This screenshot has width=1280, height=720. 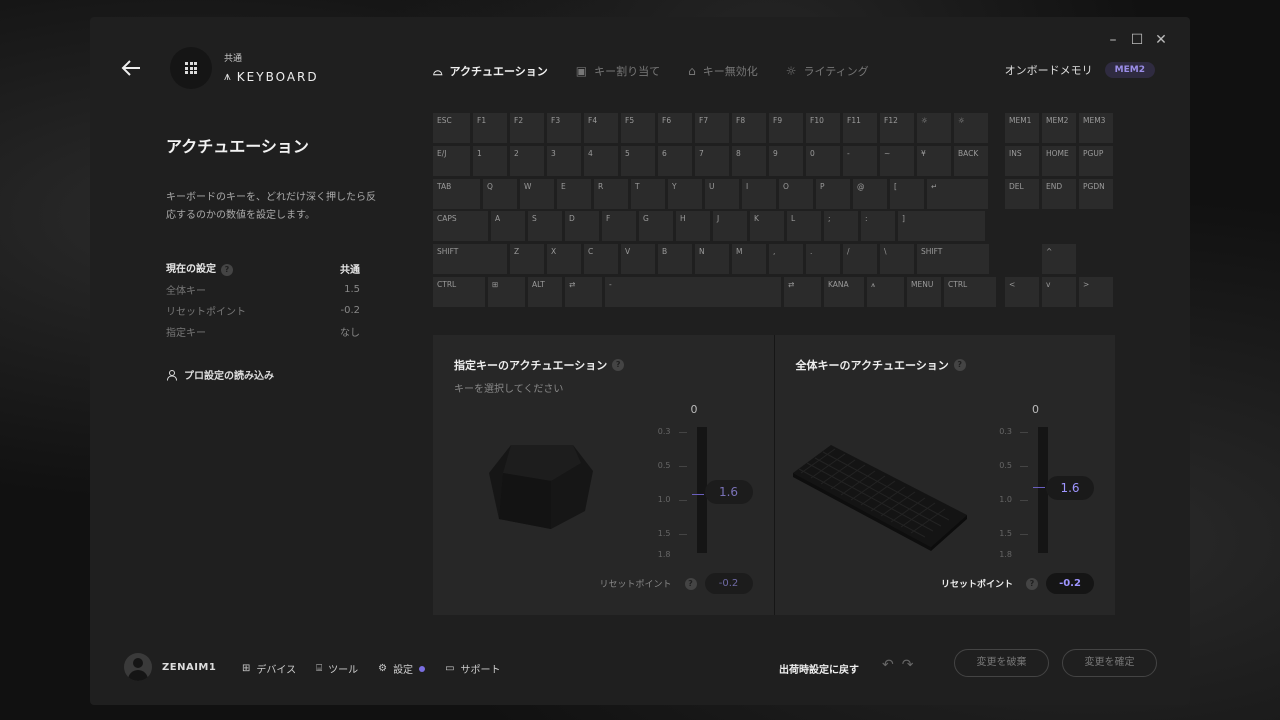 What do you see at coordinates (767, 226) in the screenshot?
I see `key: K` at bounding box center [767, 226].